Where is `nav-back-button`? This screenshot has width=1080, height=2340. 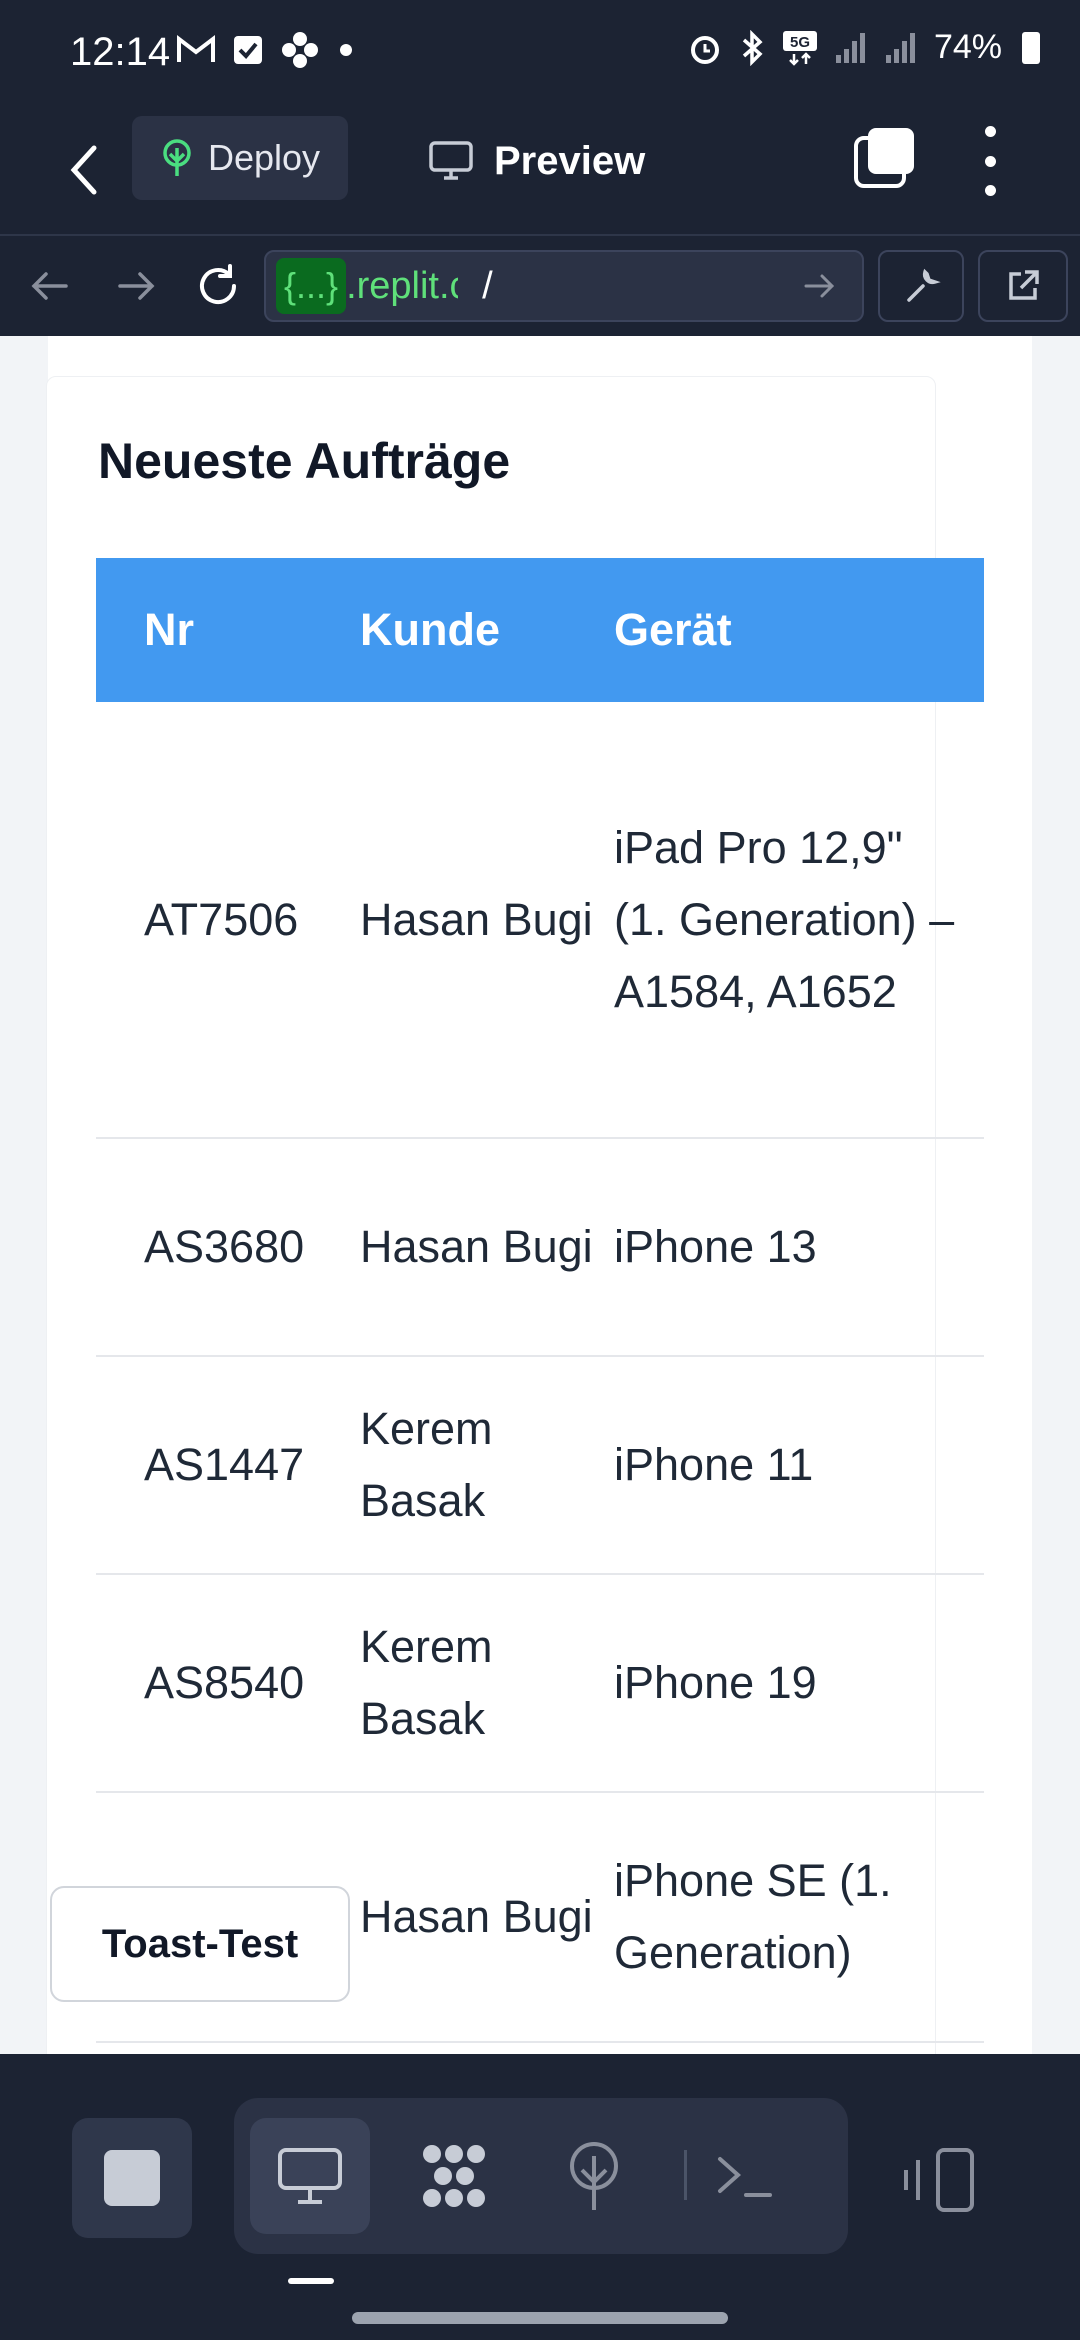 nav-back-button is located at coordinates (50, 286).